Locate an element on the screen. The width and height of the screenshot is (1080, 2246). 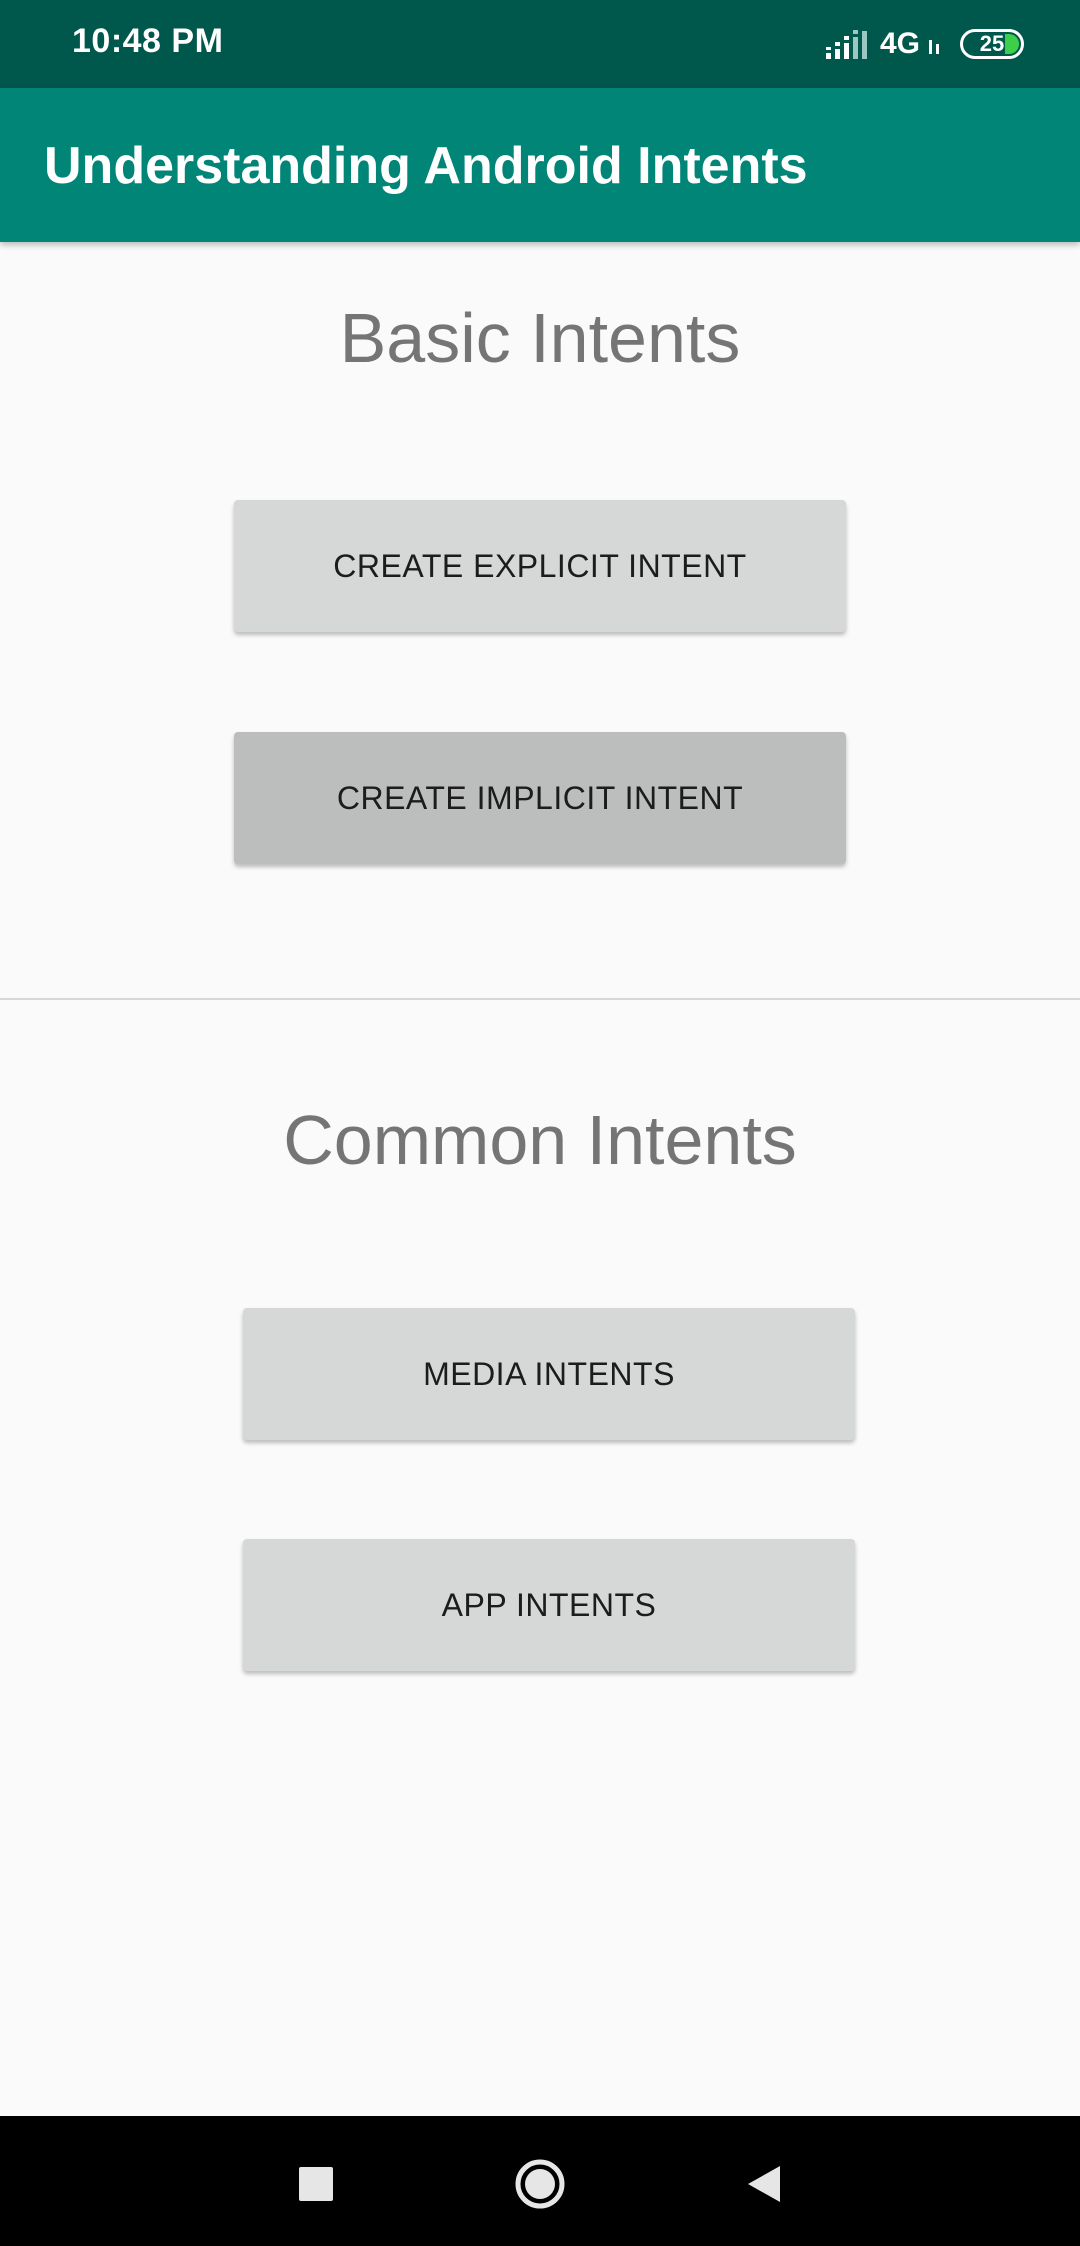
back-button is located at coordinates (764, 2184).